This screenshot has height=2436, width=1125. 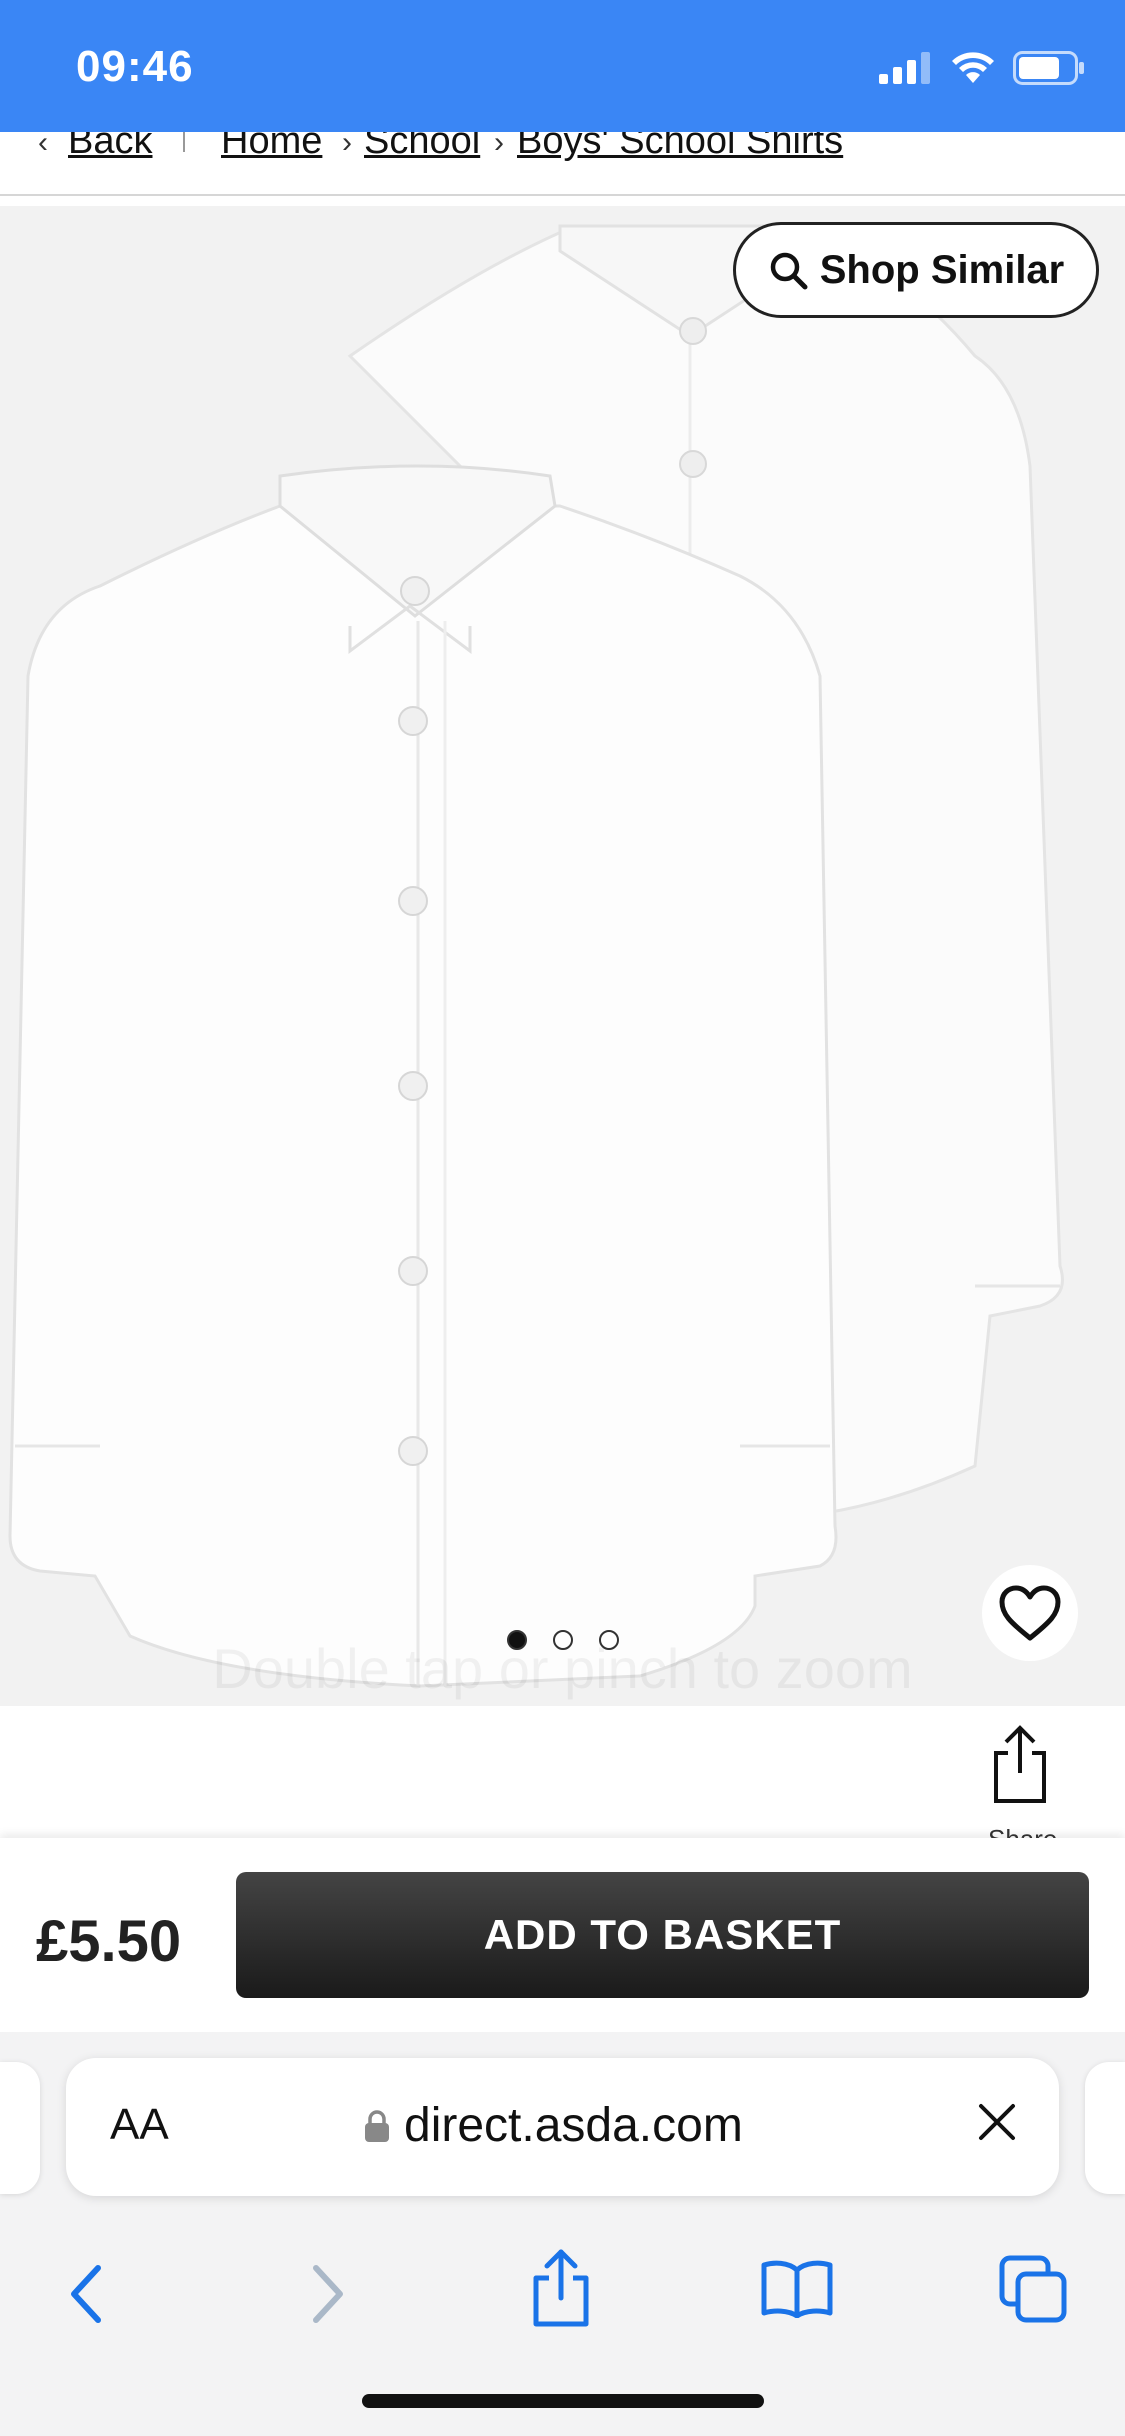 I want to click on cellular-signal-icon, so click(x=904, y=68).